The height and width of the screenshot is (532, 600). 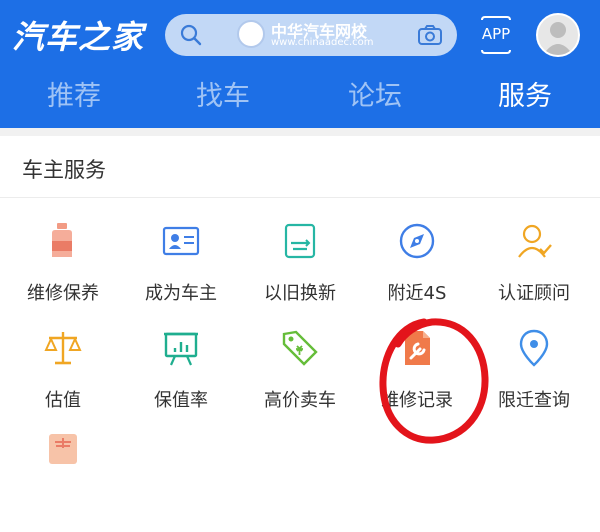 I want to click on section-title: 车主服务, so click(x=64, y=170).